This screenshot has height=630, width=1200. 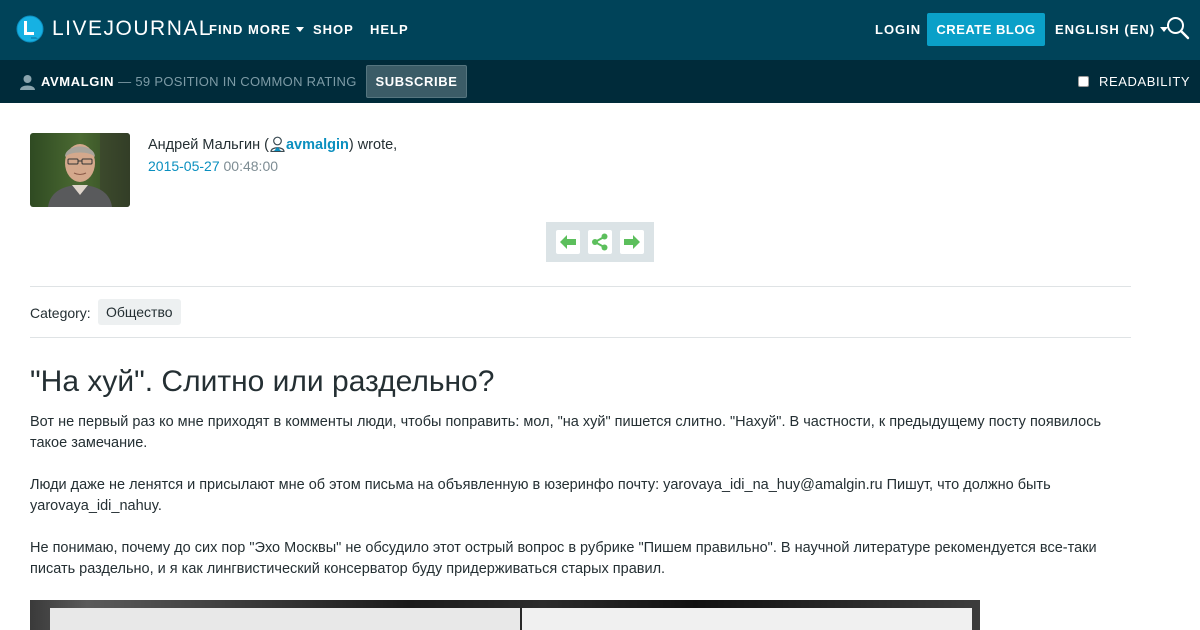 I want to click on wrote-text: ) wrote,, so click(x=373, y=145).